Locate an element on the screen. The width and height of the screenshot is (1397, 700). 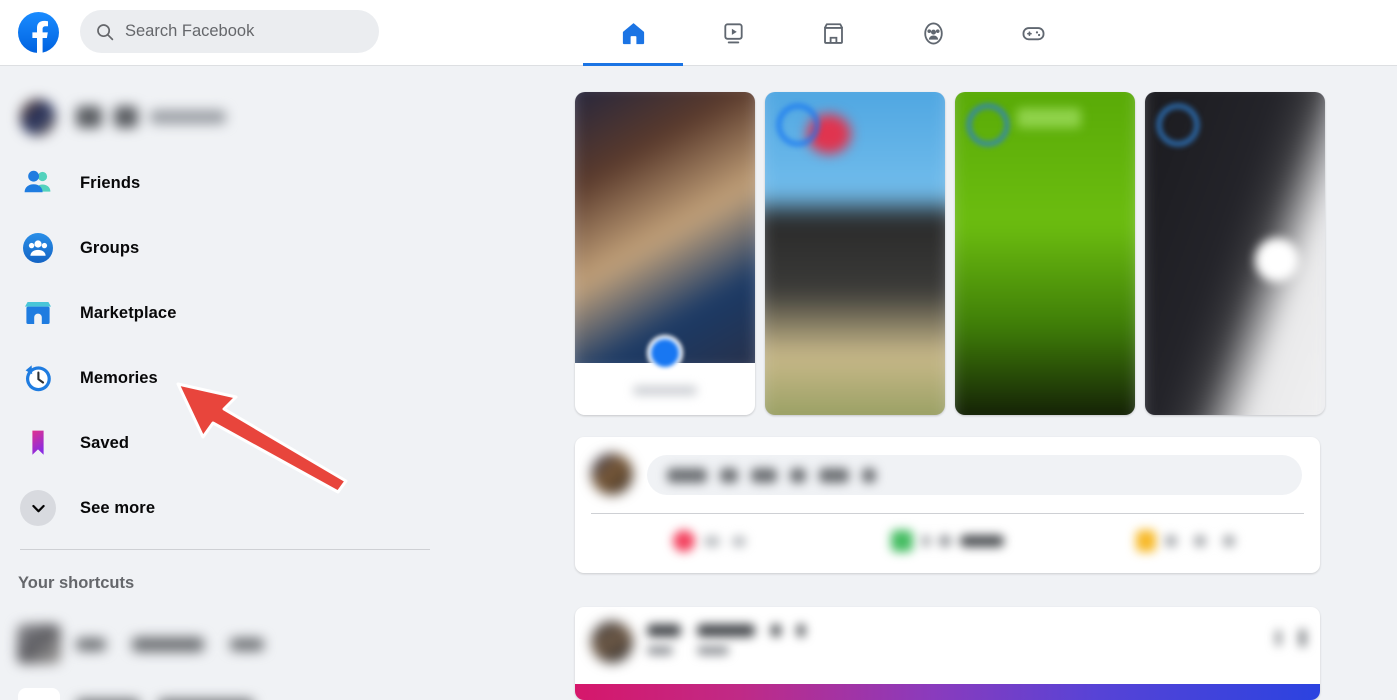
see-more-label: See more is located at coordinates (118, 507).